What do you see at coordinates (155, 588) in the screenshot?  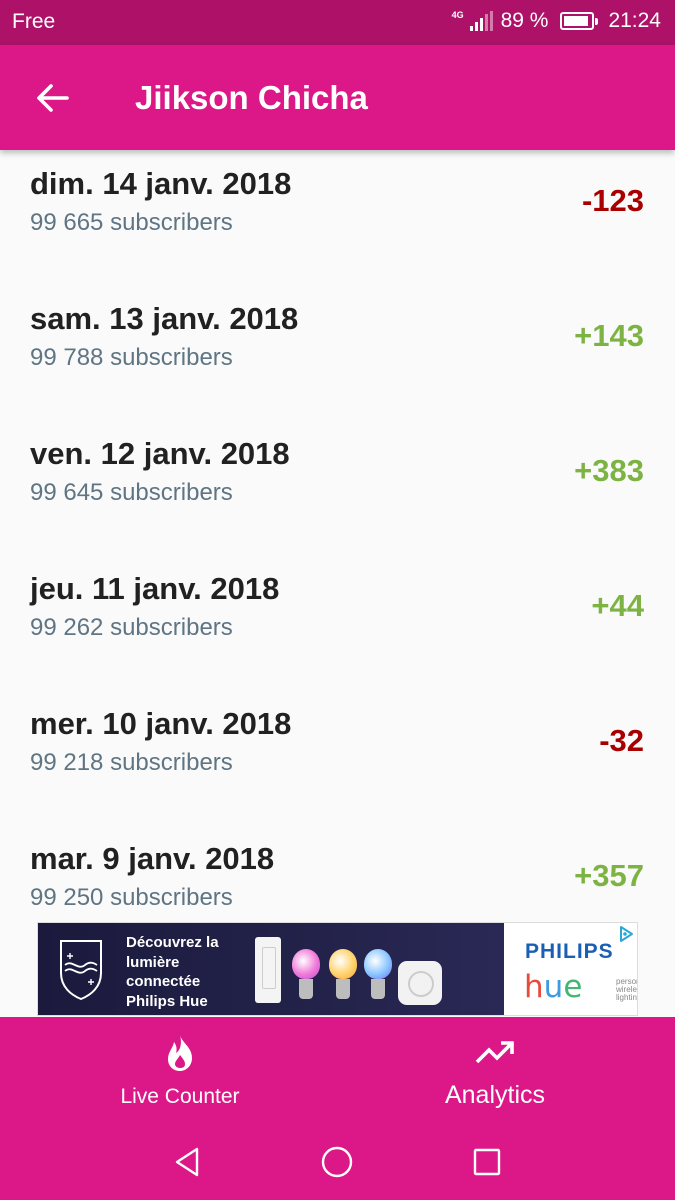 I see `history-date: jeu. 11 janv. 2018` at bounding box center [155, 588].